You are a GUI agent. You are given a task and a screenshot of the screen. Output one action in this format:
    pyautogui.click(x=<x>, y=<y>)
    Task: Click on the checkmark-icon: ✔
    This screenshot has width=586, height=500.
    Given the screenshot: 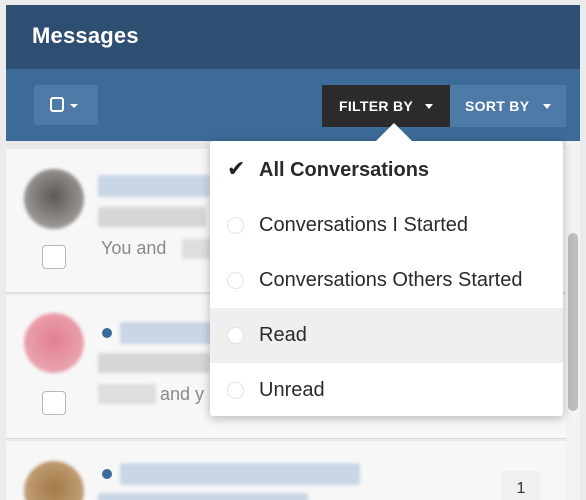 What is the action you would take?
    pyautogui.click(x=236, y=168)
    